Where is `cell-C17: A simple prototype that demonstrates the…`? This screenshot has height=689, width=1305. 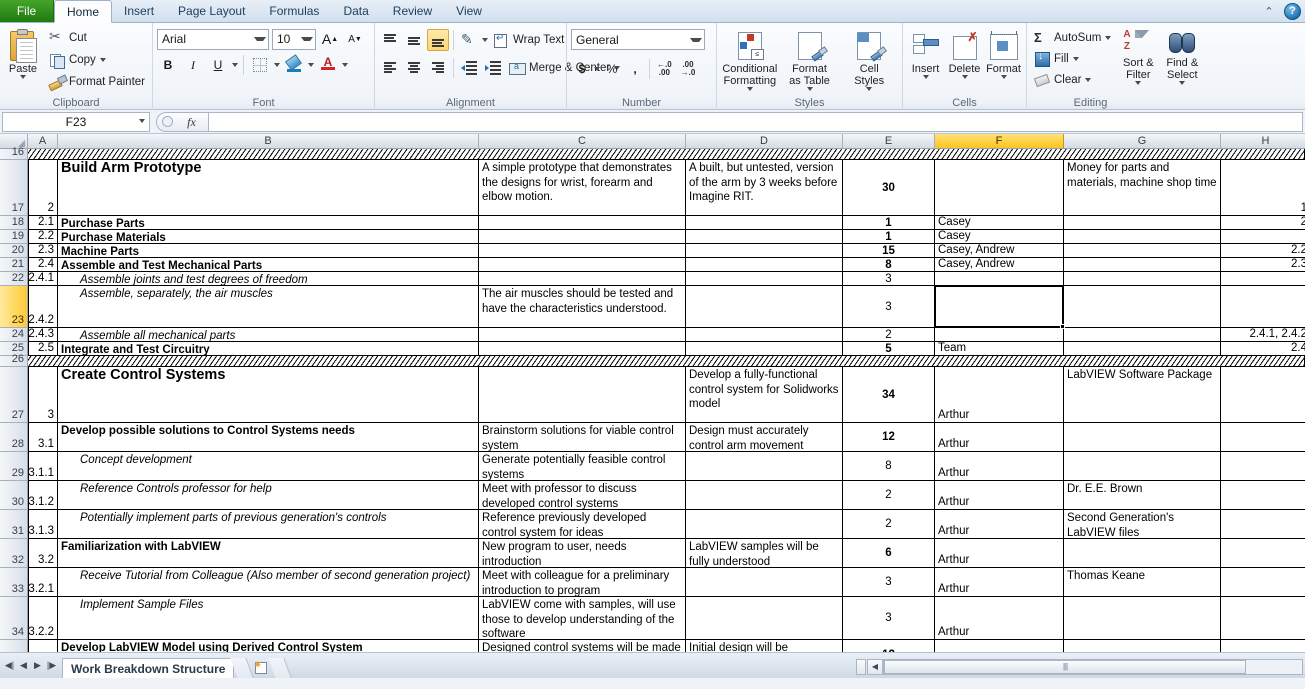 cell-C17: A simple prototype that demonstrates the… is located at coordinates (582, 188).